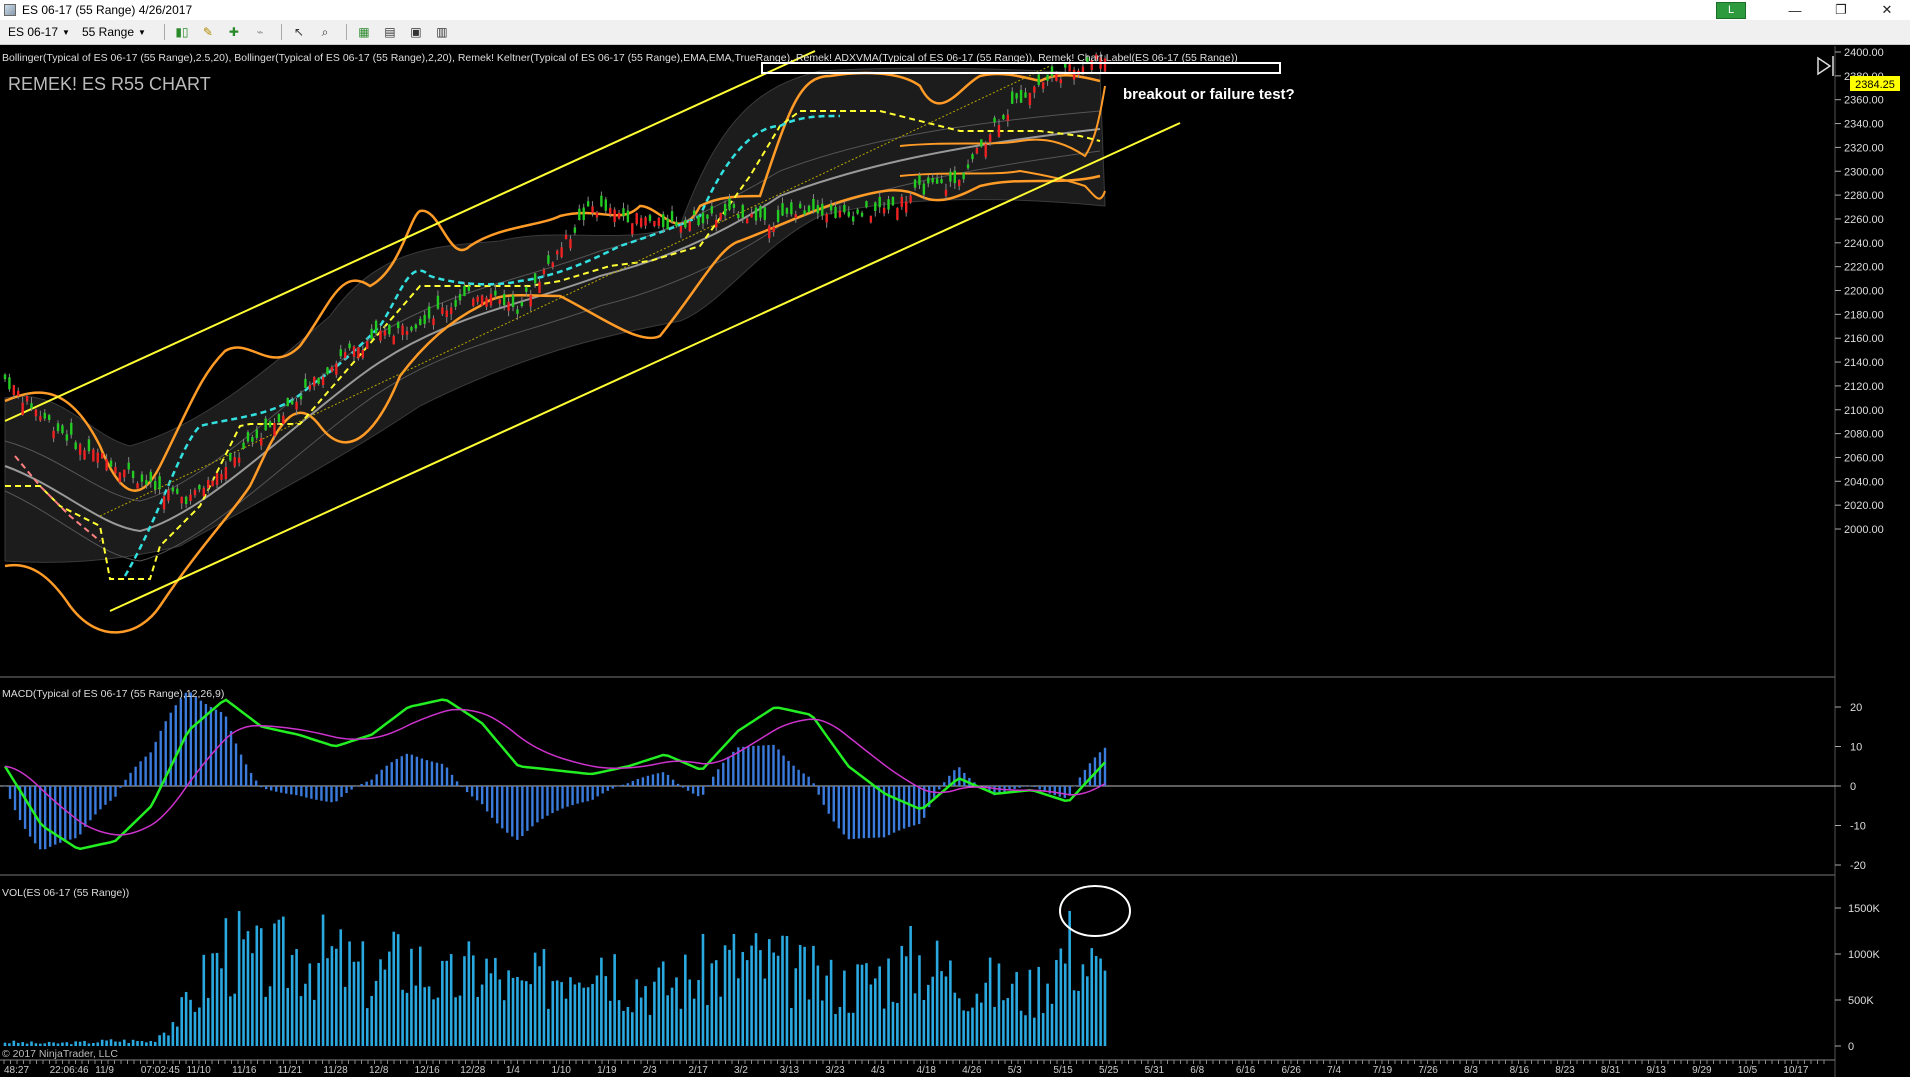 The width and height of the screenshot is (1910, 1077). What do you see at coordinates (1857, 978) in the screenshot?
I see `volume-axis: 1500K 1000K 500K 0` at bounding box center [1857, 978].